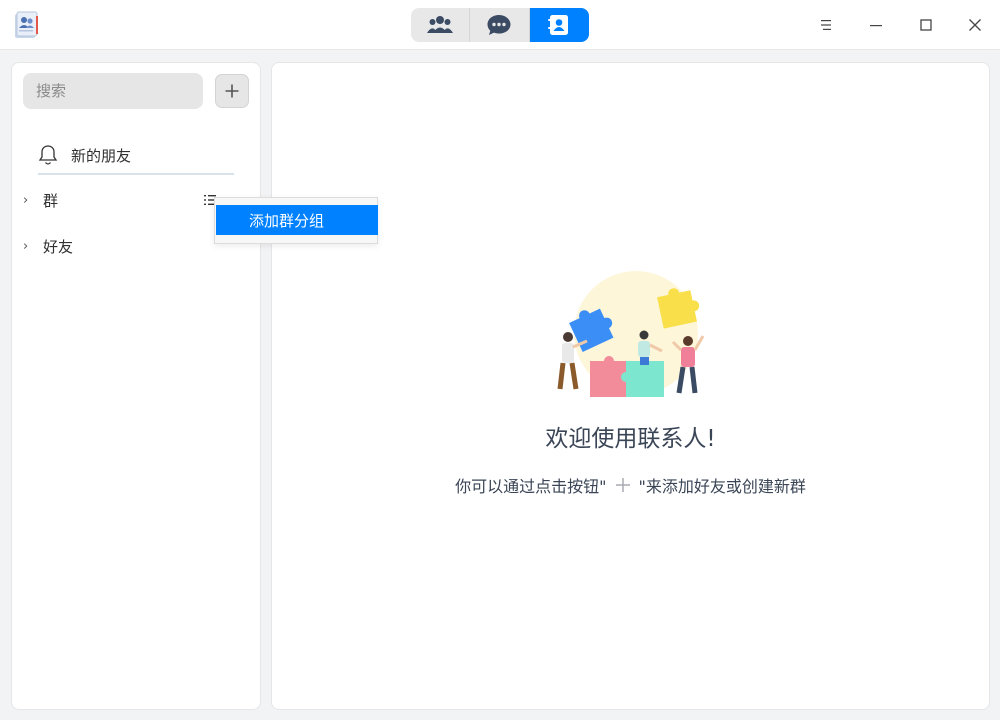  I want to click on add-contact-button, so click(232, 91).